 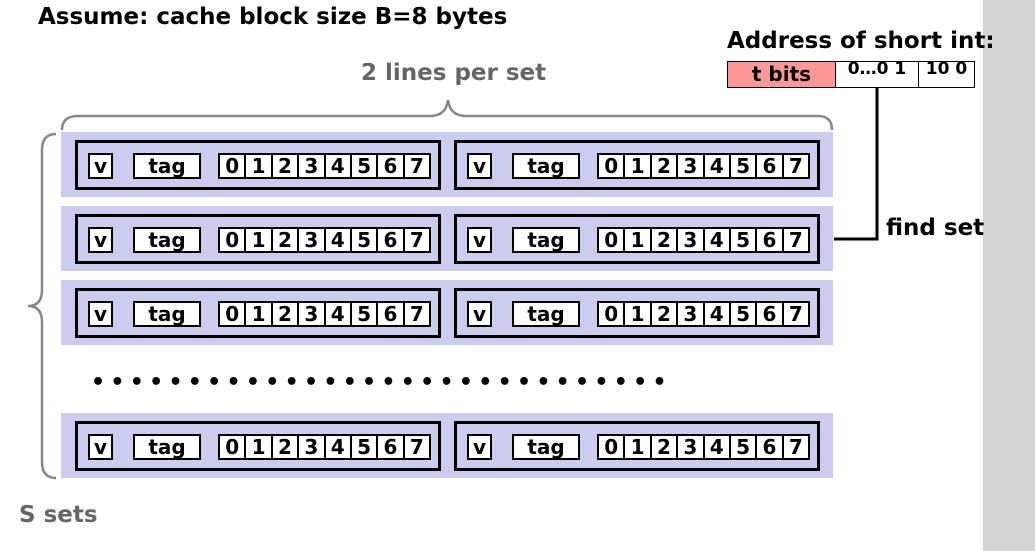 I want to click on sets-brace, so click(x=42, y=306).